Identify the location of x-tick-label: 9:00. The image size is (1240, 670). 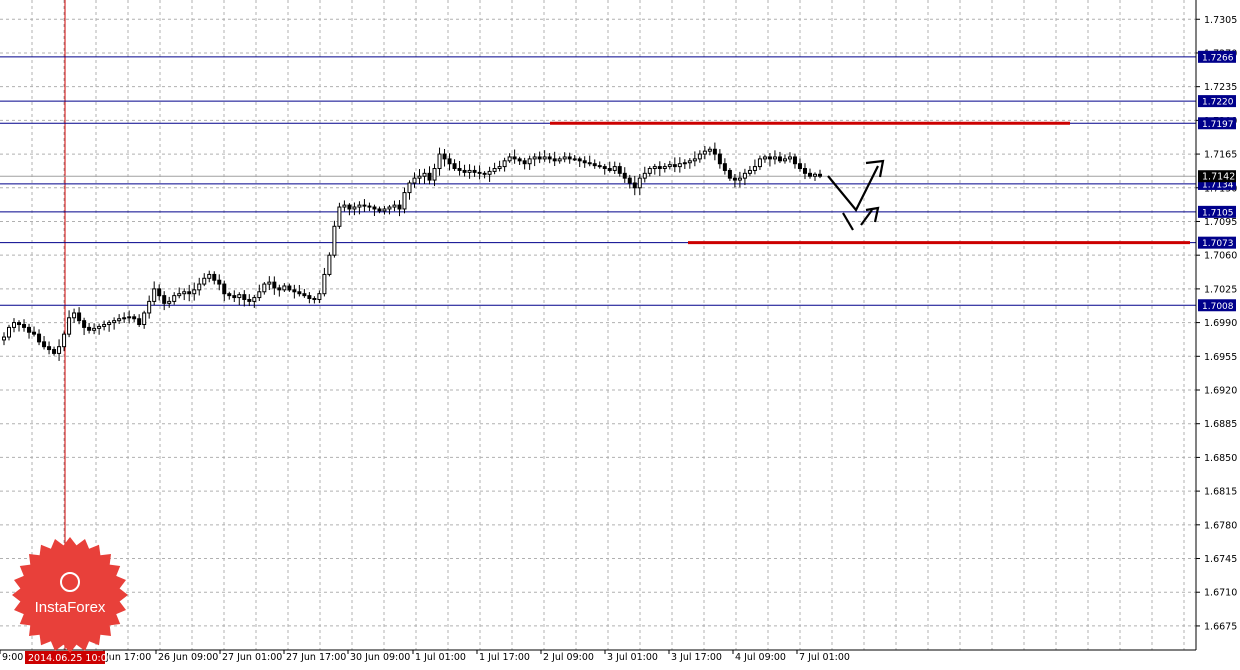
(12, 657).